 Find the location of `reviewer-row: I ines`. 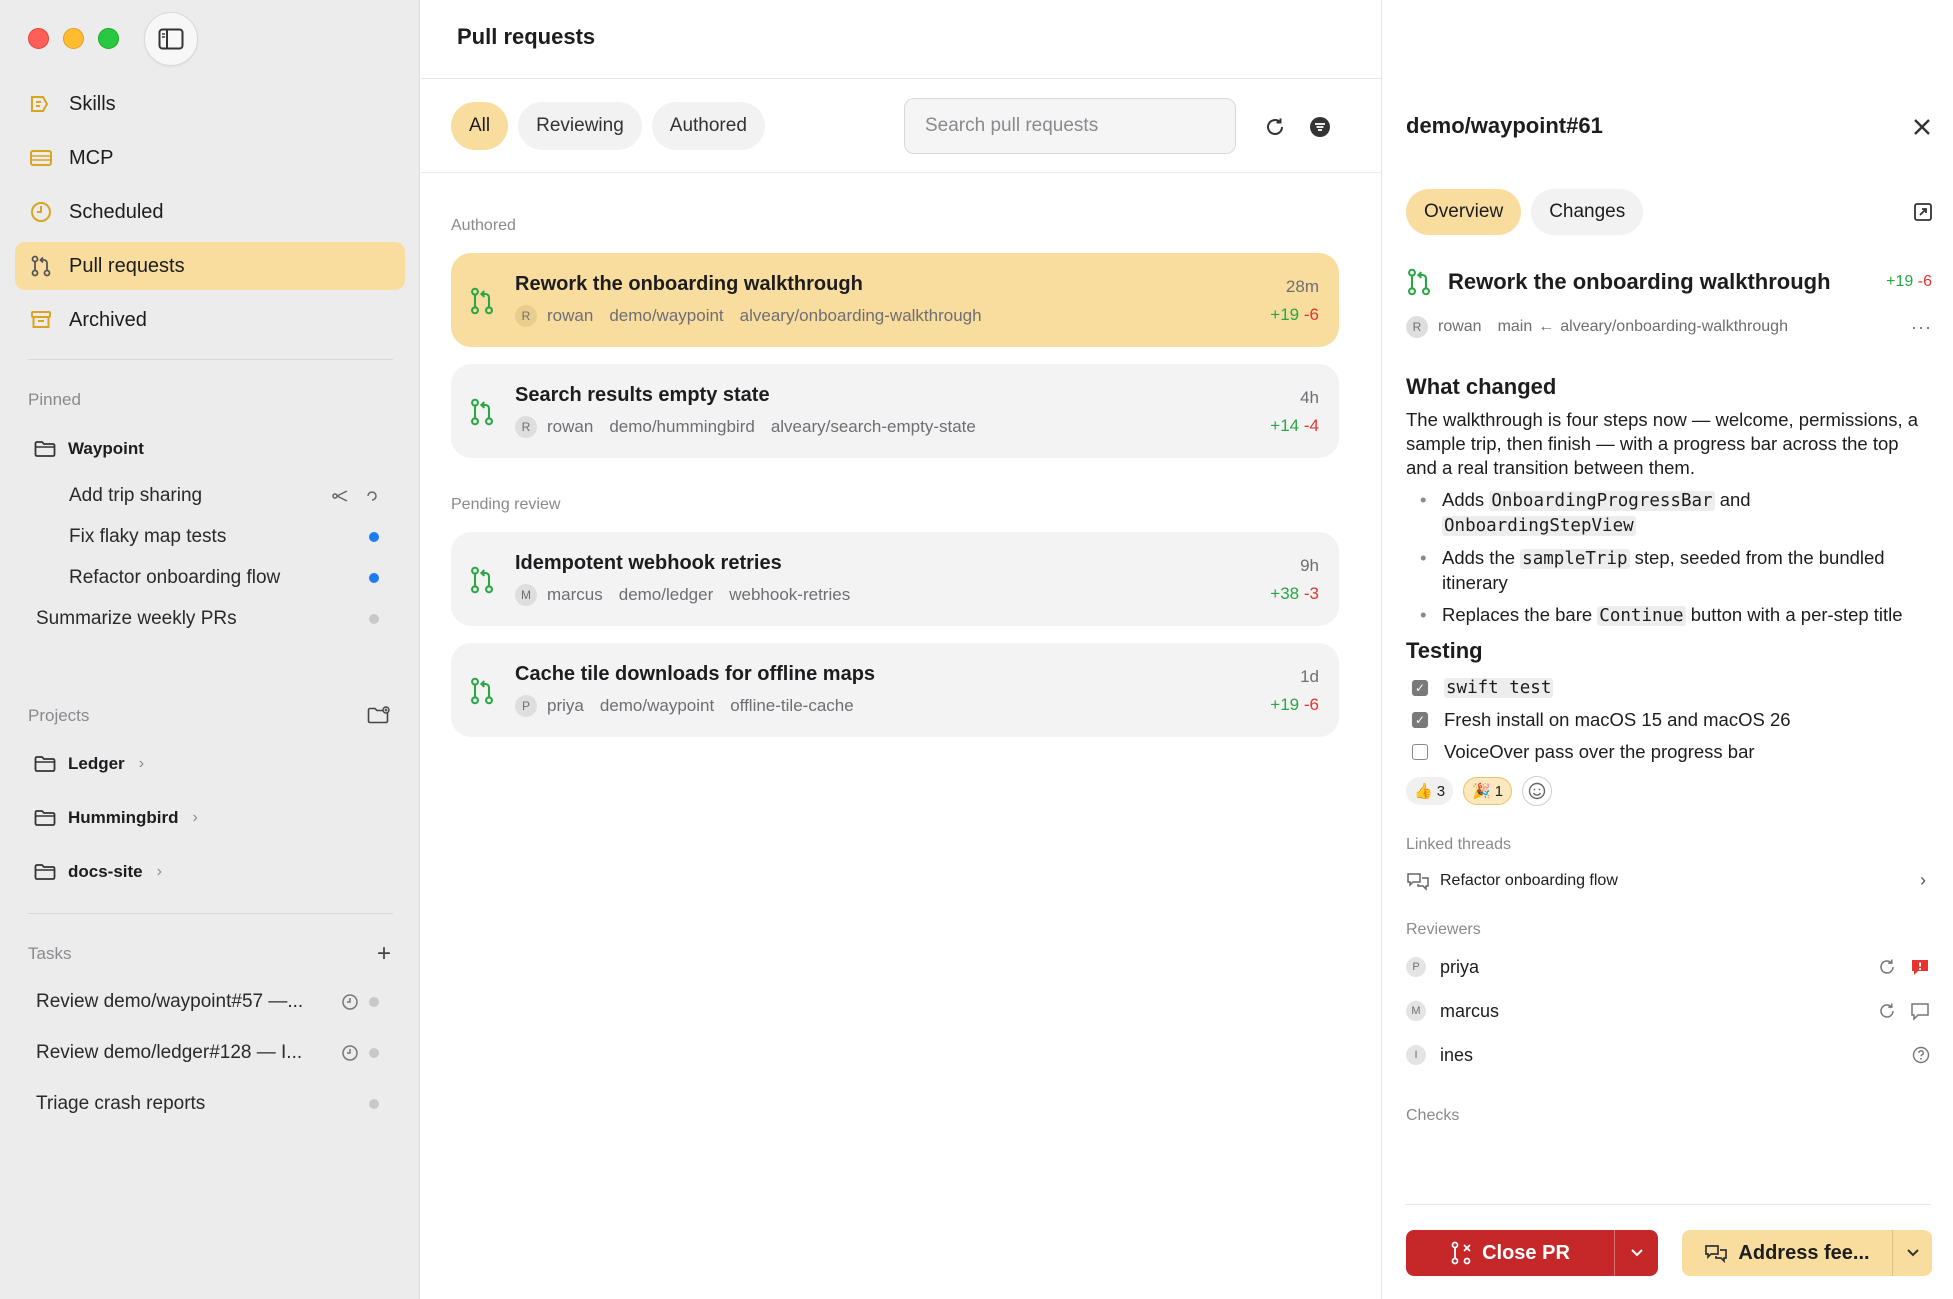

reviewer-row: I ines is located at coordinates (1668, 1055).